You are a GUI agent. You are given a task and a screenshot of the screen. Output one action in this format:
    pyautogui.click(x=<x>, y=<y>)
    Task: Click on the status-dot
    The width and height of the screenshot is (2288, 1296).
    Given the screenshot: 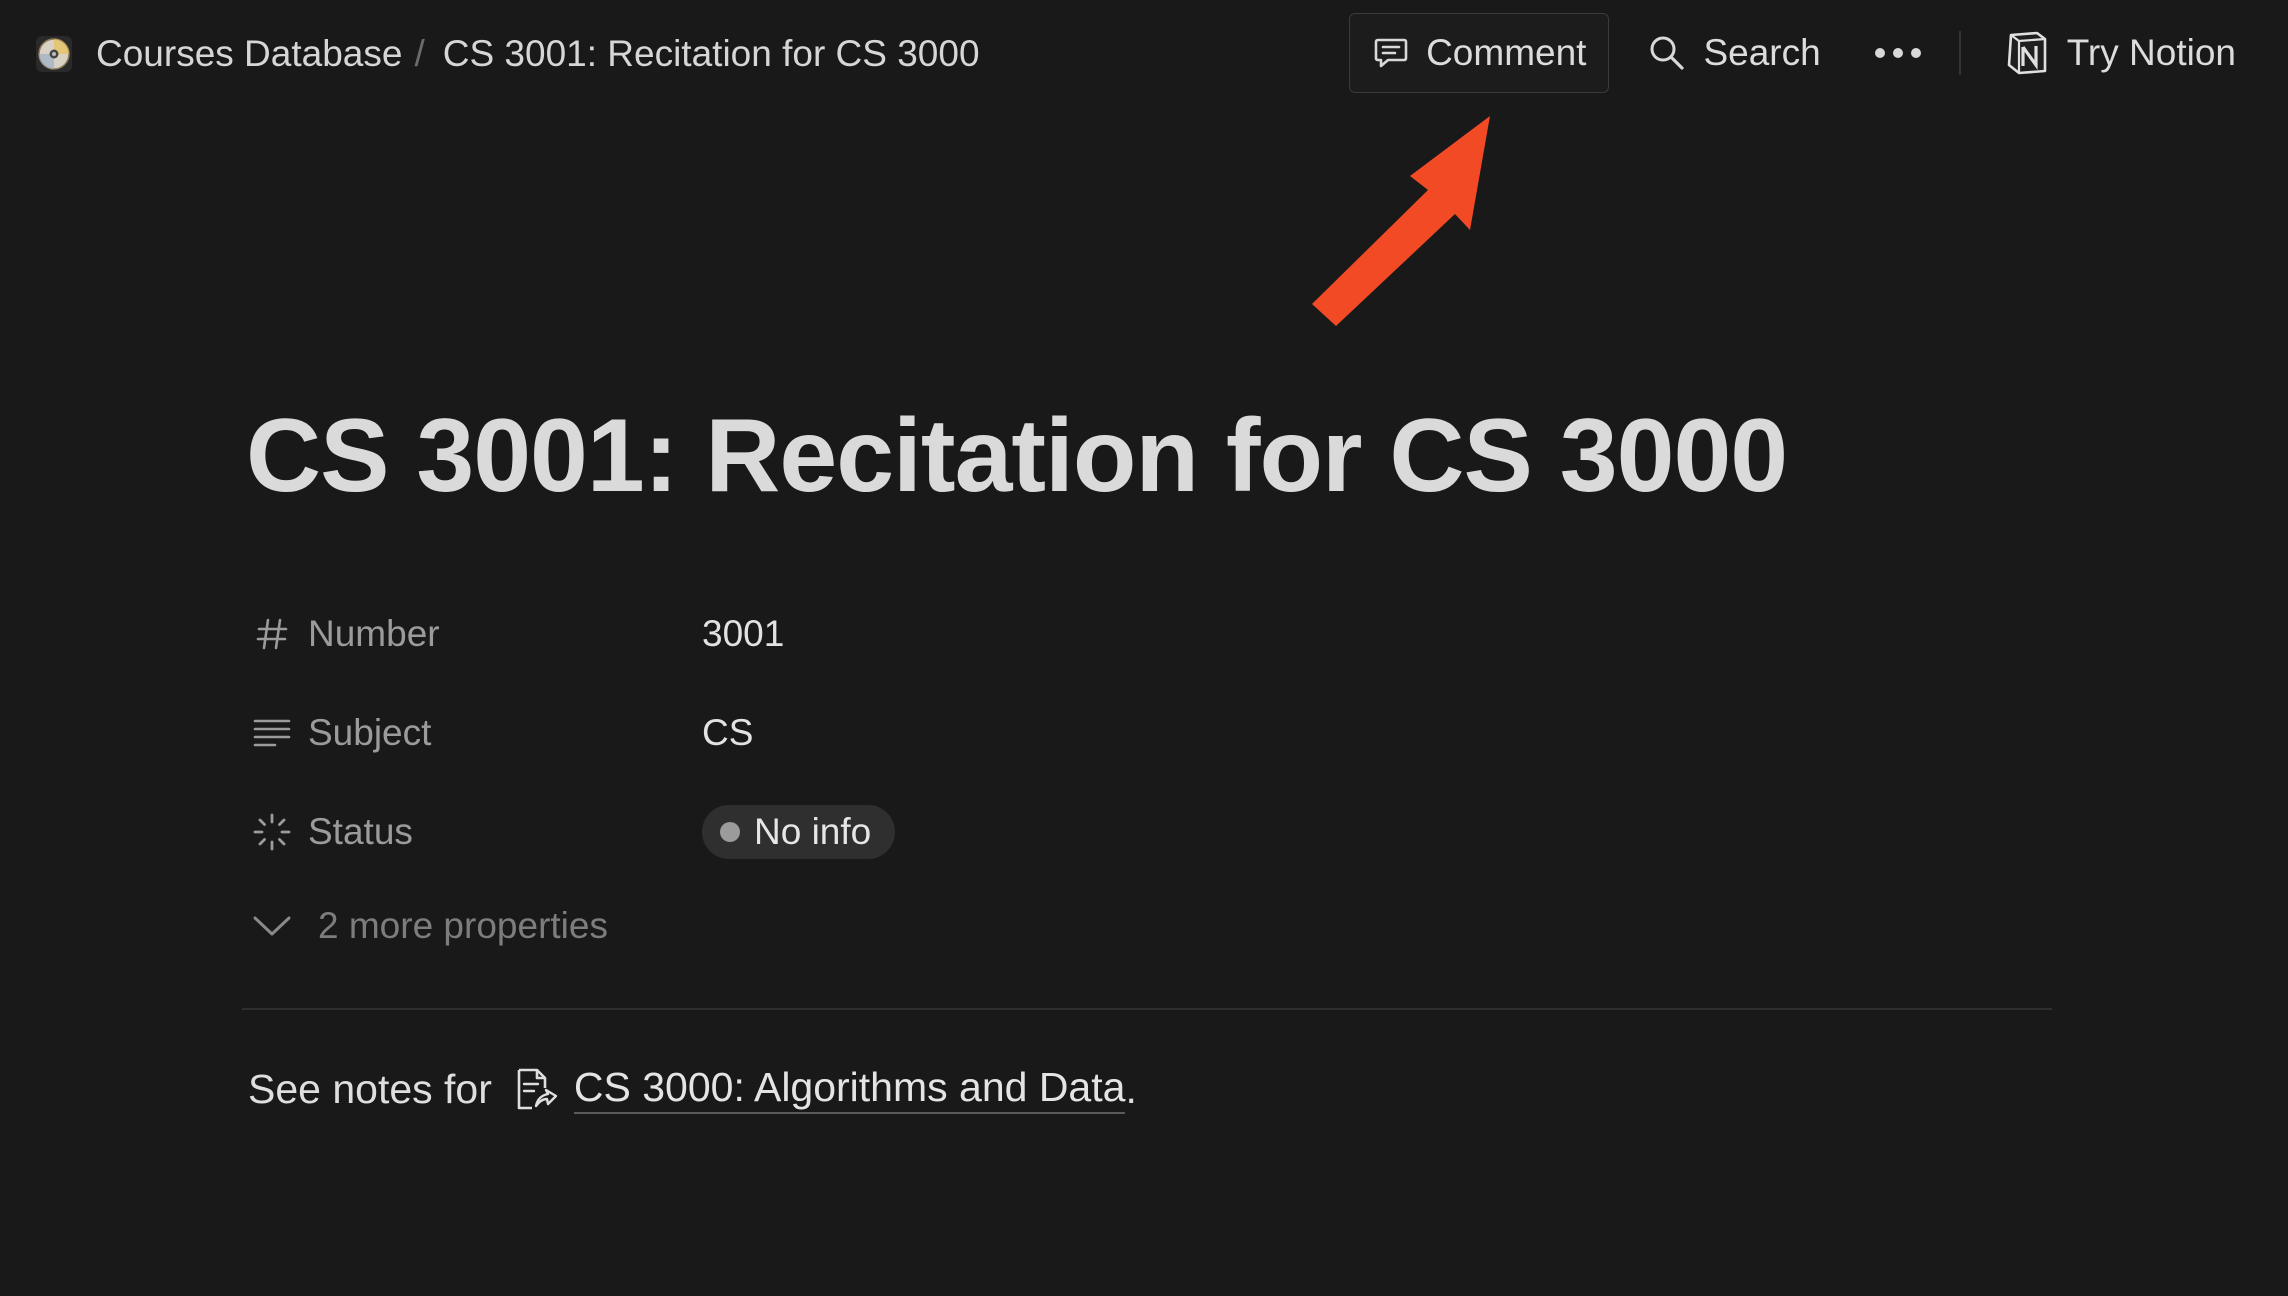 What is the action you would take?
    pyautogui.click(x=730, y=831)
    